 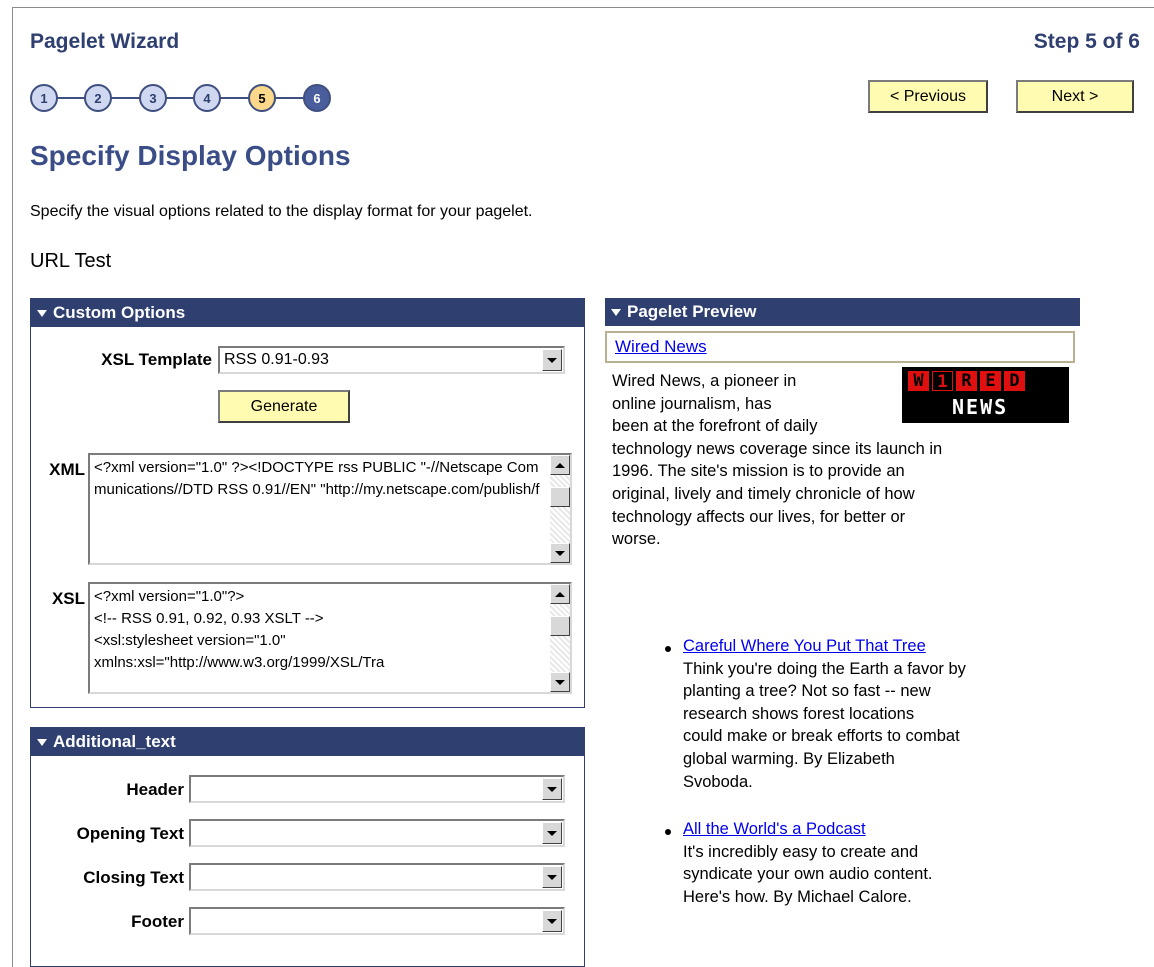 What do you see at coordinates (661, 347) in the screenshot?
I see `wired-news-link: Wired News` at bounding box center [661, 347].